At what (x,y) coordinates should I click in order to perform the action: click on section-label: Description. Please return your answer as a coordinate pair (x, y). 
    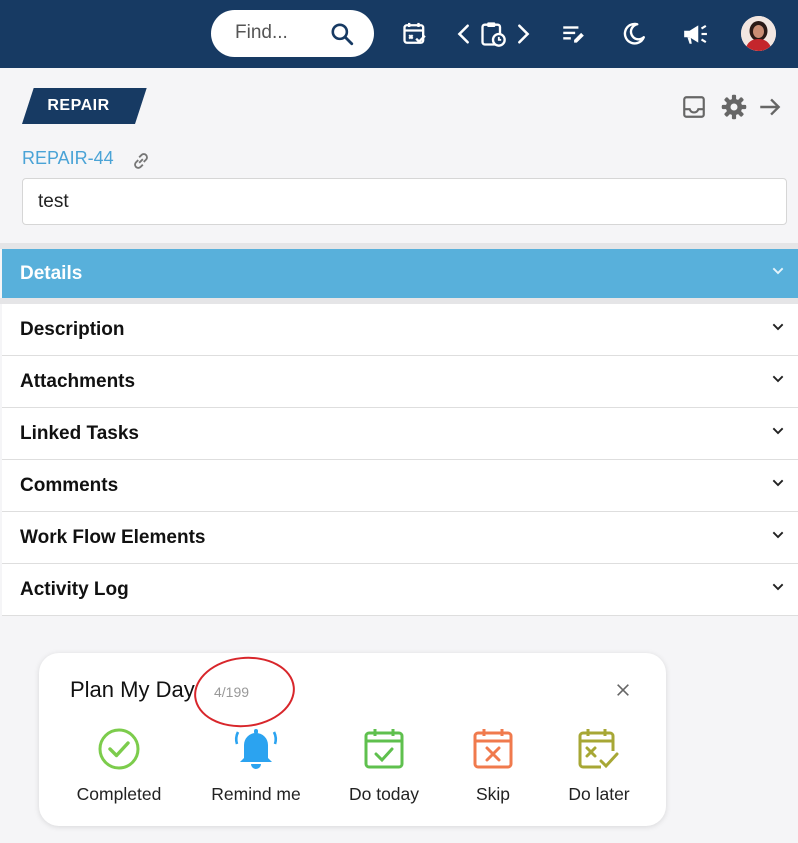
    Looking at the image, I should click on (72, 329).